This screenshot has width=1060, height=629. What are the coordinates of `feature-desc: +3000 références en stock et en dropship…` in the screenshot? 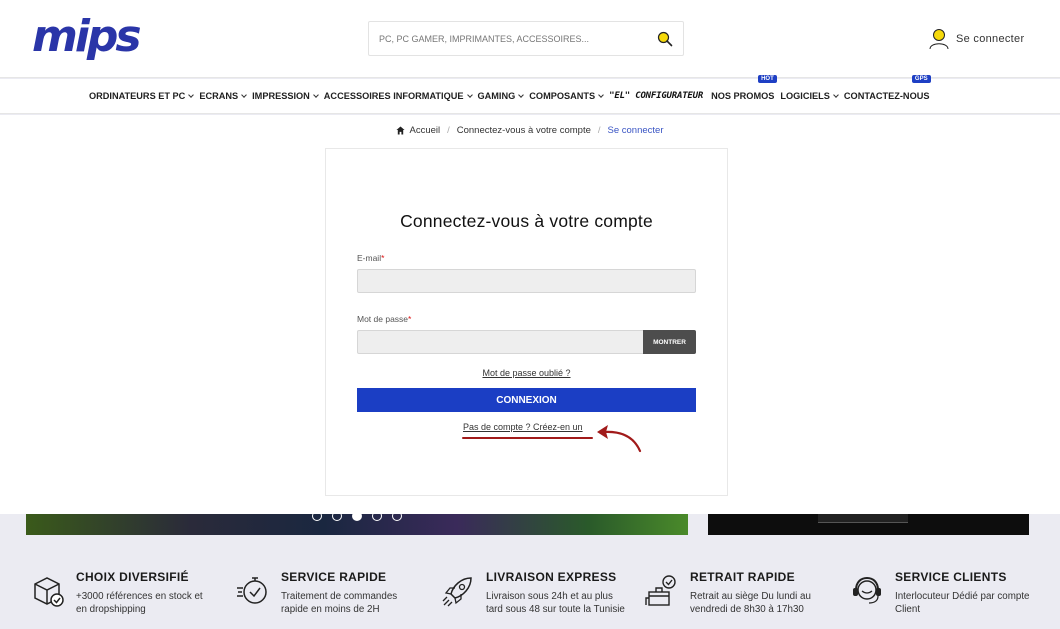 It's located at (139, 603).